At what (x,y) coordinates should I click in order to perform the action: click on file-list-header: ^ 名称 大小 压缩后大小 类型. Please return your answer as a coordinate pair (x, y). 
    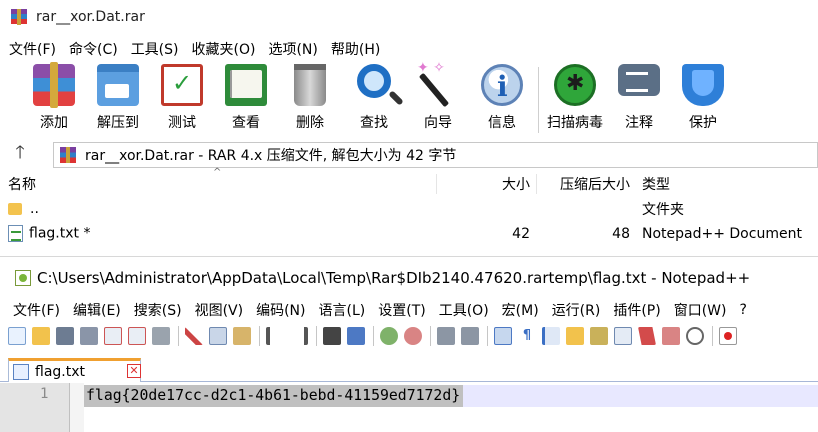
    Looking at the image, I should click on (409, 181).